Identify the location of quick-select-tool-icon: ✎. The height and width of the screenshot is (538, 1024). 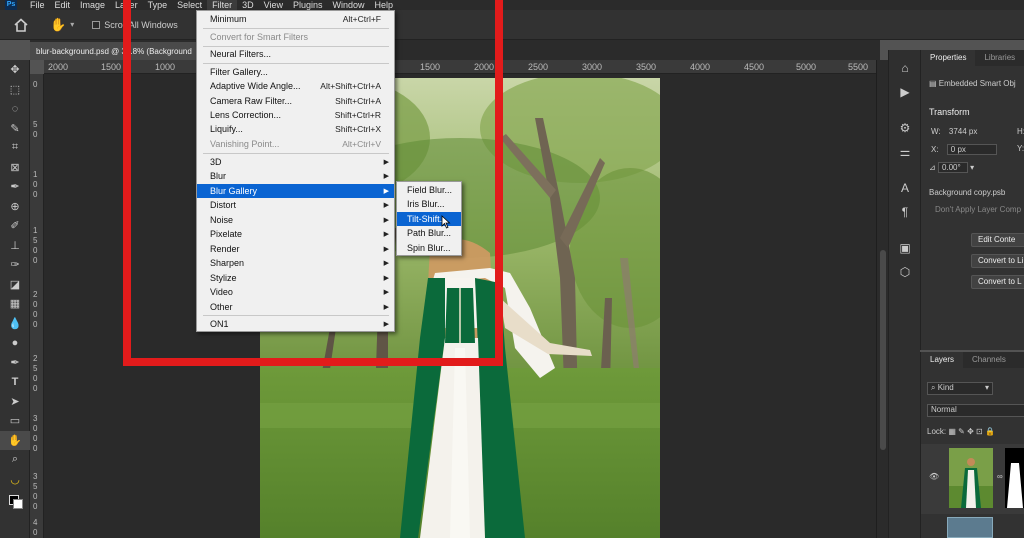
(15, 129).